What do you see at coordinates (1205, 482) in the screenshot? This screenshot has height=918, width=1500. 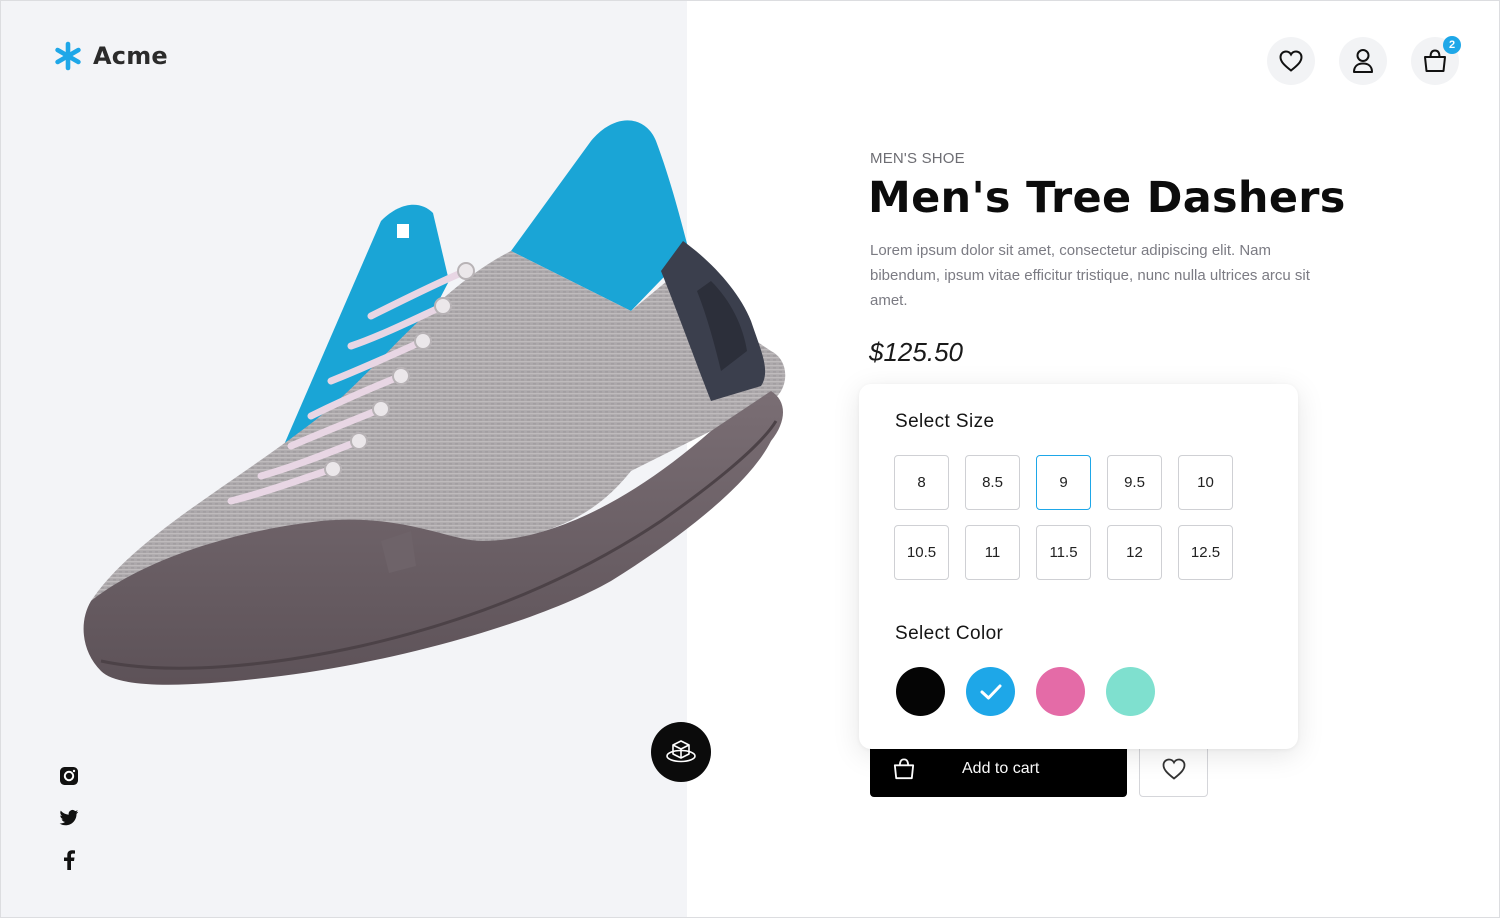 I see `size-option: 10` at bounding box center [1205, 482].